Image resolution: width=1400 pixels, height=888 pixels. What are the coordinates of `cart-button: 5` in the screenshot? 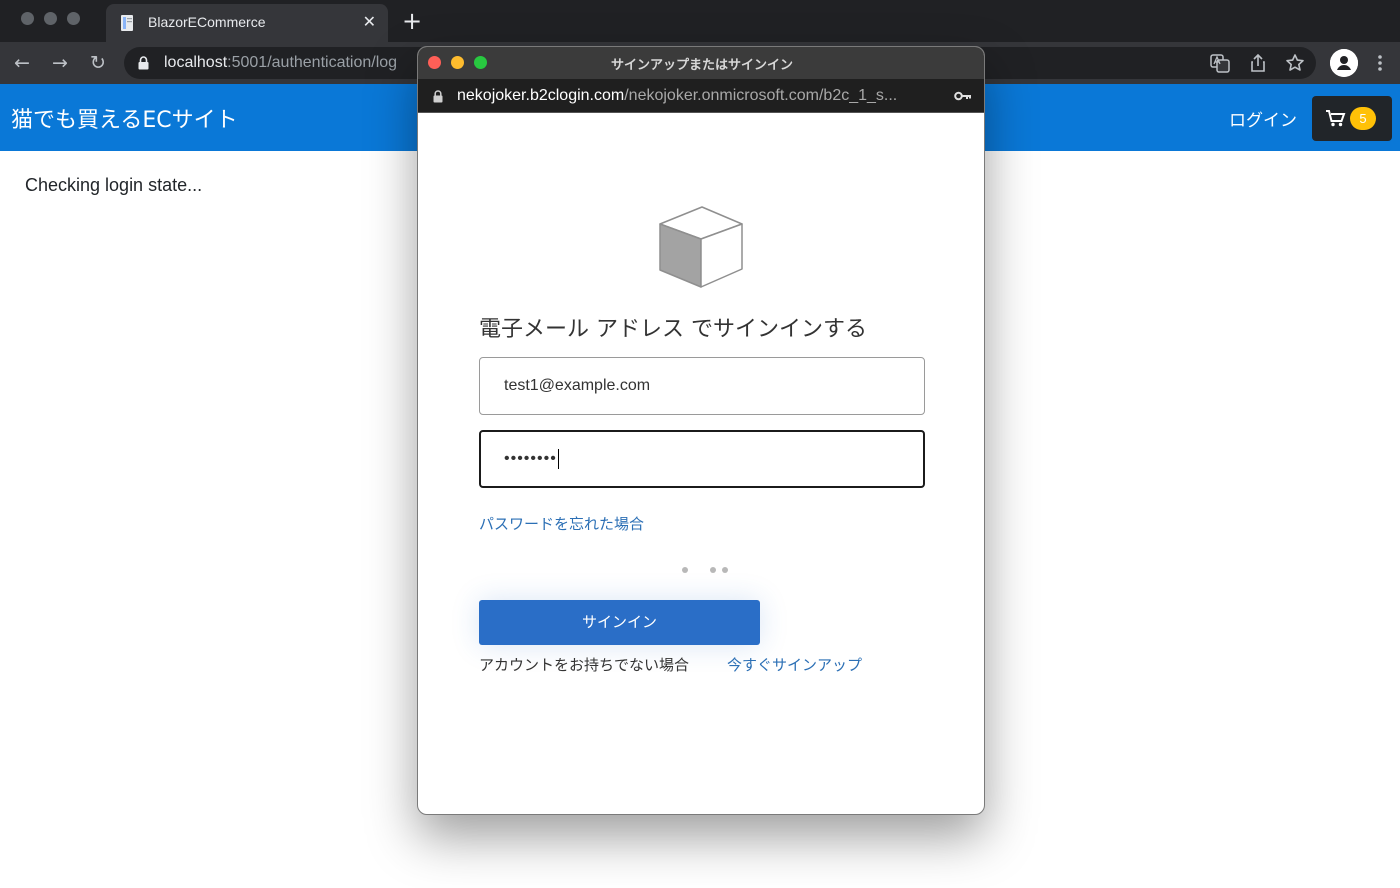 It's located at (1352, 118).